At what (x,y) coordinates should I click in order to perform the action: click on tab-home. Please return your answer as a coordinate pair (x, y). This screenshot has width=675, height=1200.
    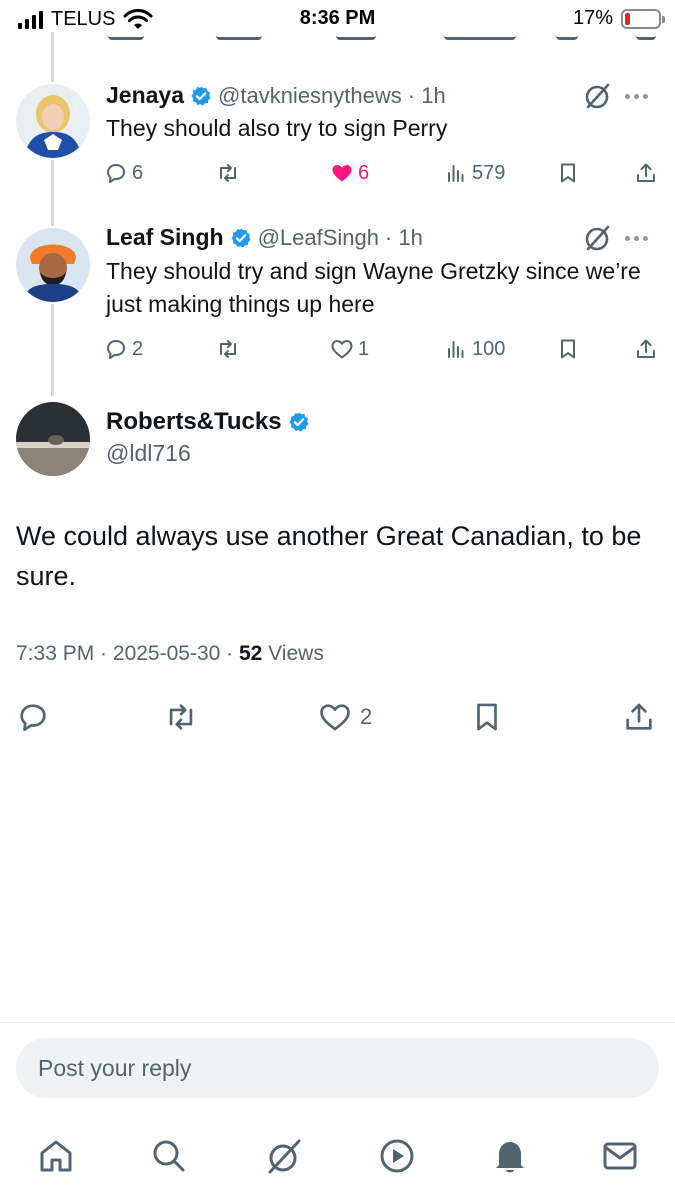
    Looking at the image, I should click on (56, 1156).